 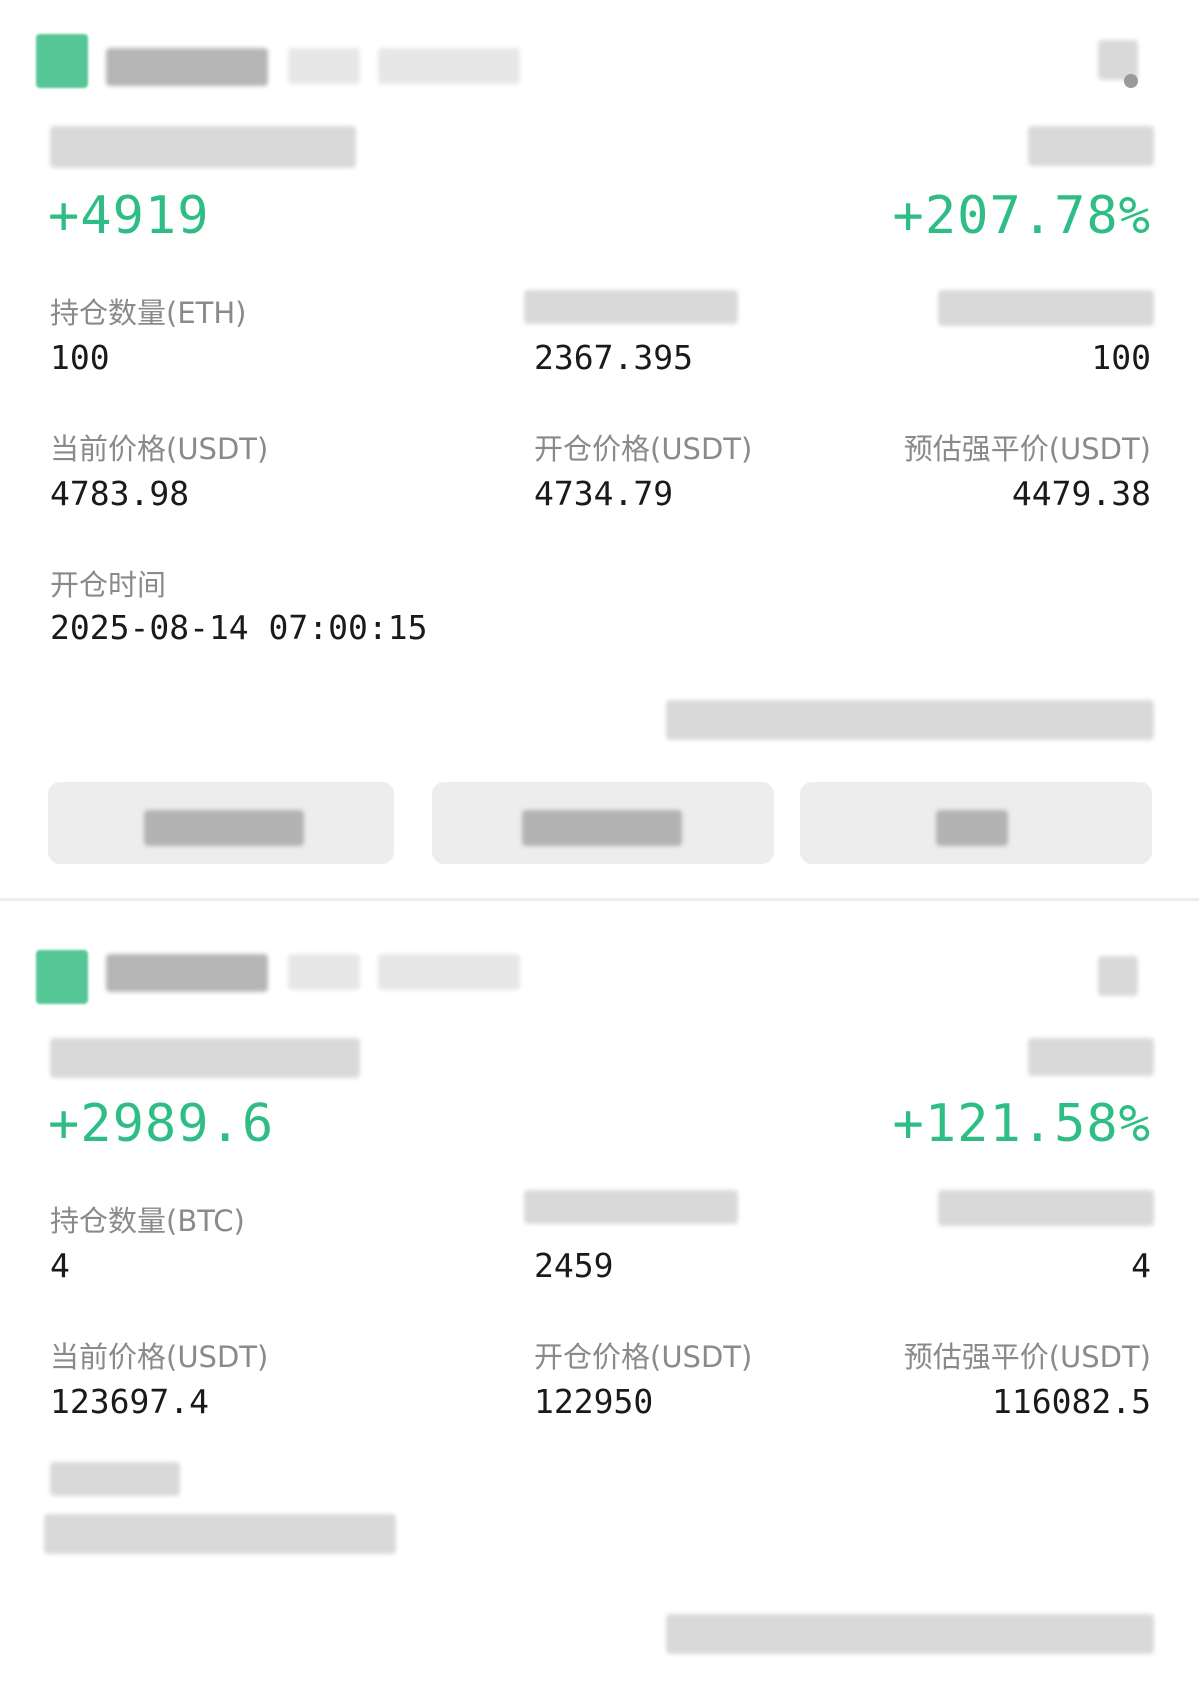 What do you see at coordinates (1071, 1401) in the screenshot?
I see `liq-price-value: 116082.5` at bounding box center [1071, 1401].